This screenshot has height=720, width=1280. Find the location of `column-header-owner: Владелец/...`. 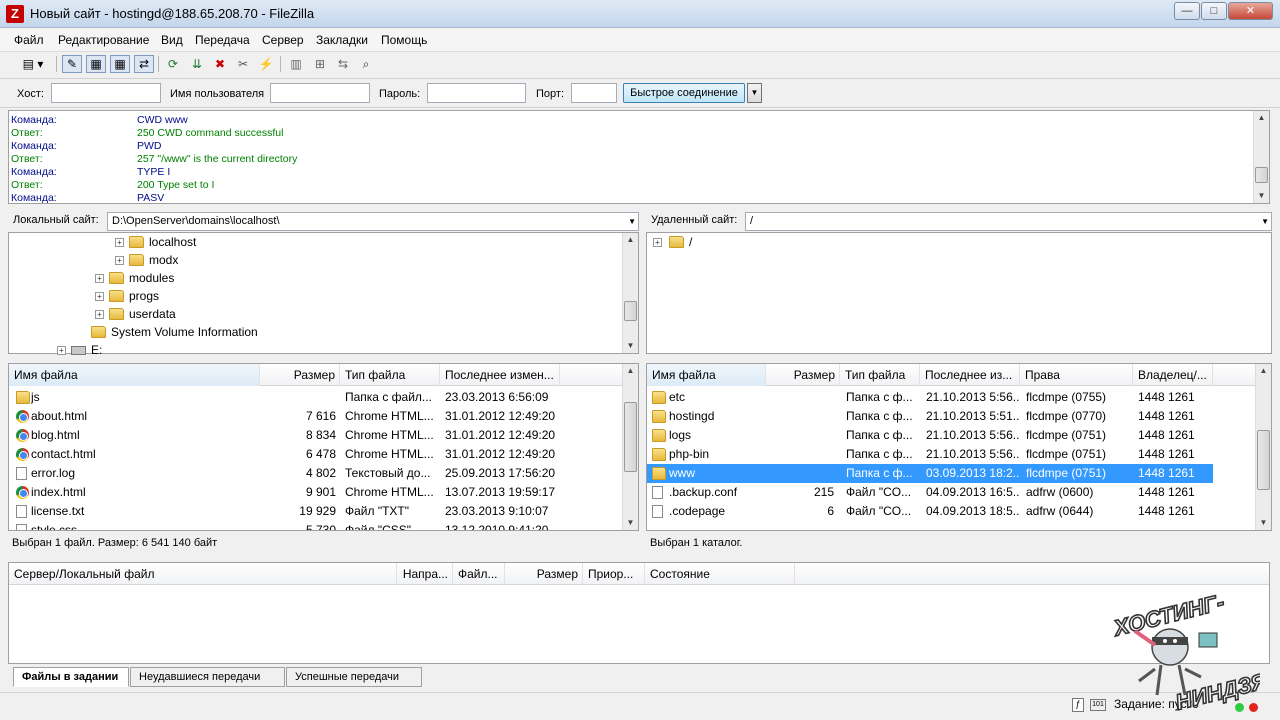

column-header-owner: Владелец/... is located at coordinates (1173, 375).